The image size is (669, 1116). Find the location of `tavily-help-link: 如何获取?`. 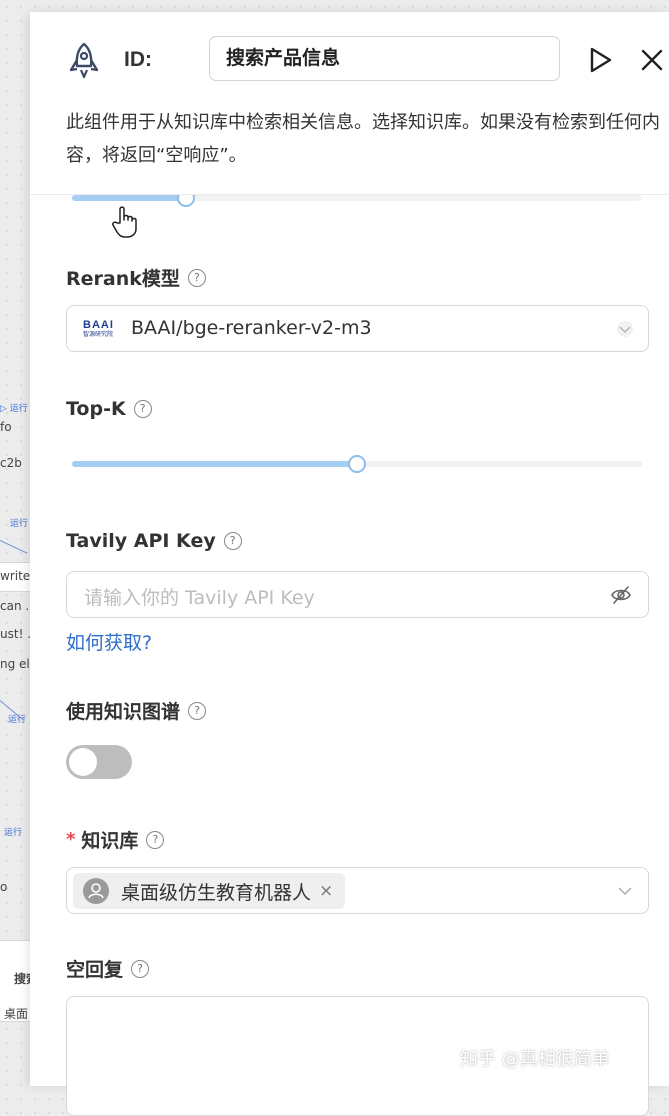

tavily-help-link: 如何获取? is located at coordinates (109, 641).